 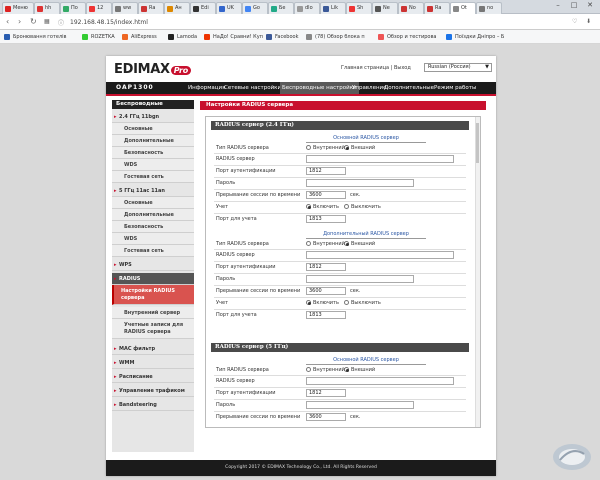 I want to click on sidebar-item-radius-accounts: Учетные записи для RADIUS сервера, so click(x=153, y=329).